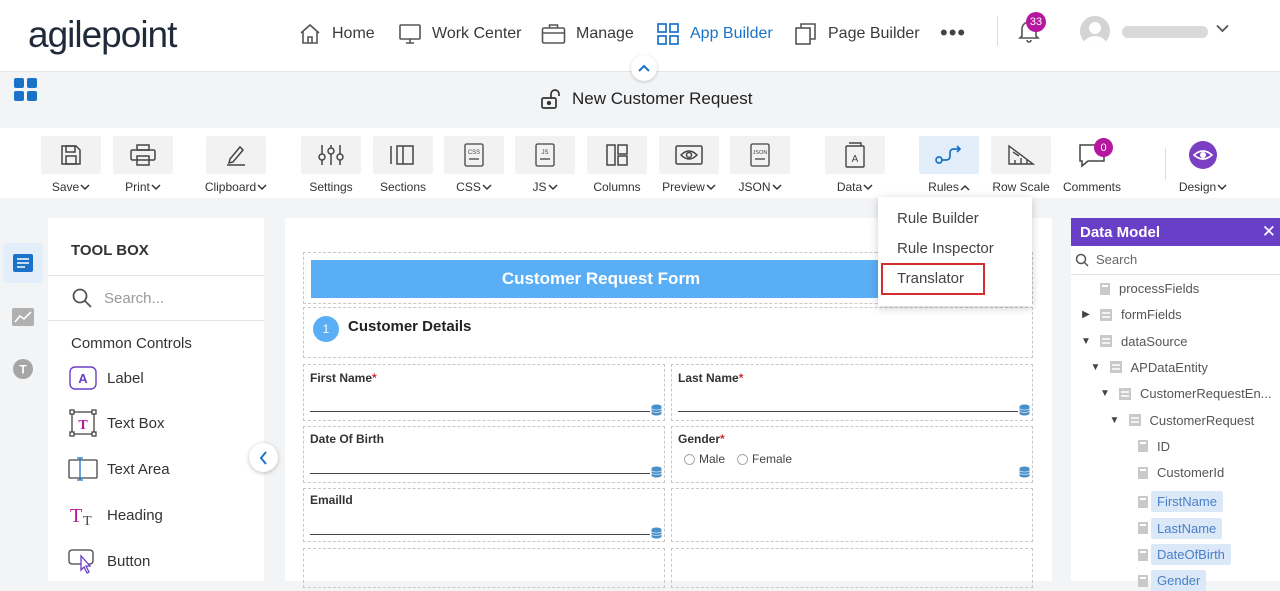 This screenshot has width=1280, height=591. What do you see at coordinates (689, 166) in the screenshot?
I see `preview-button: Preview` at bounding box center [689, 166].